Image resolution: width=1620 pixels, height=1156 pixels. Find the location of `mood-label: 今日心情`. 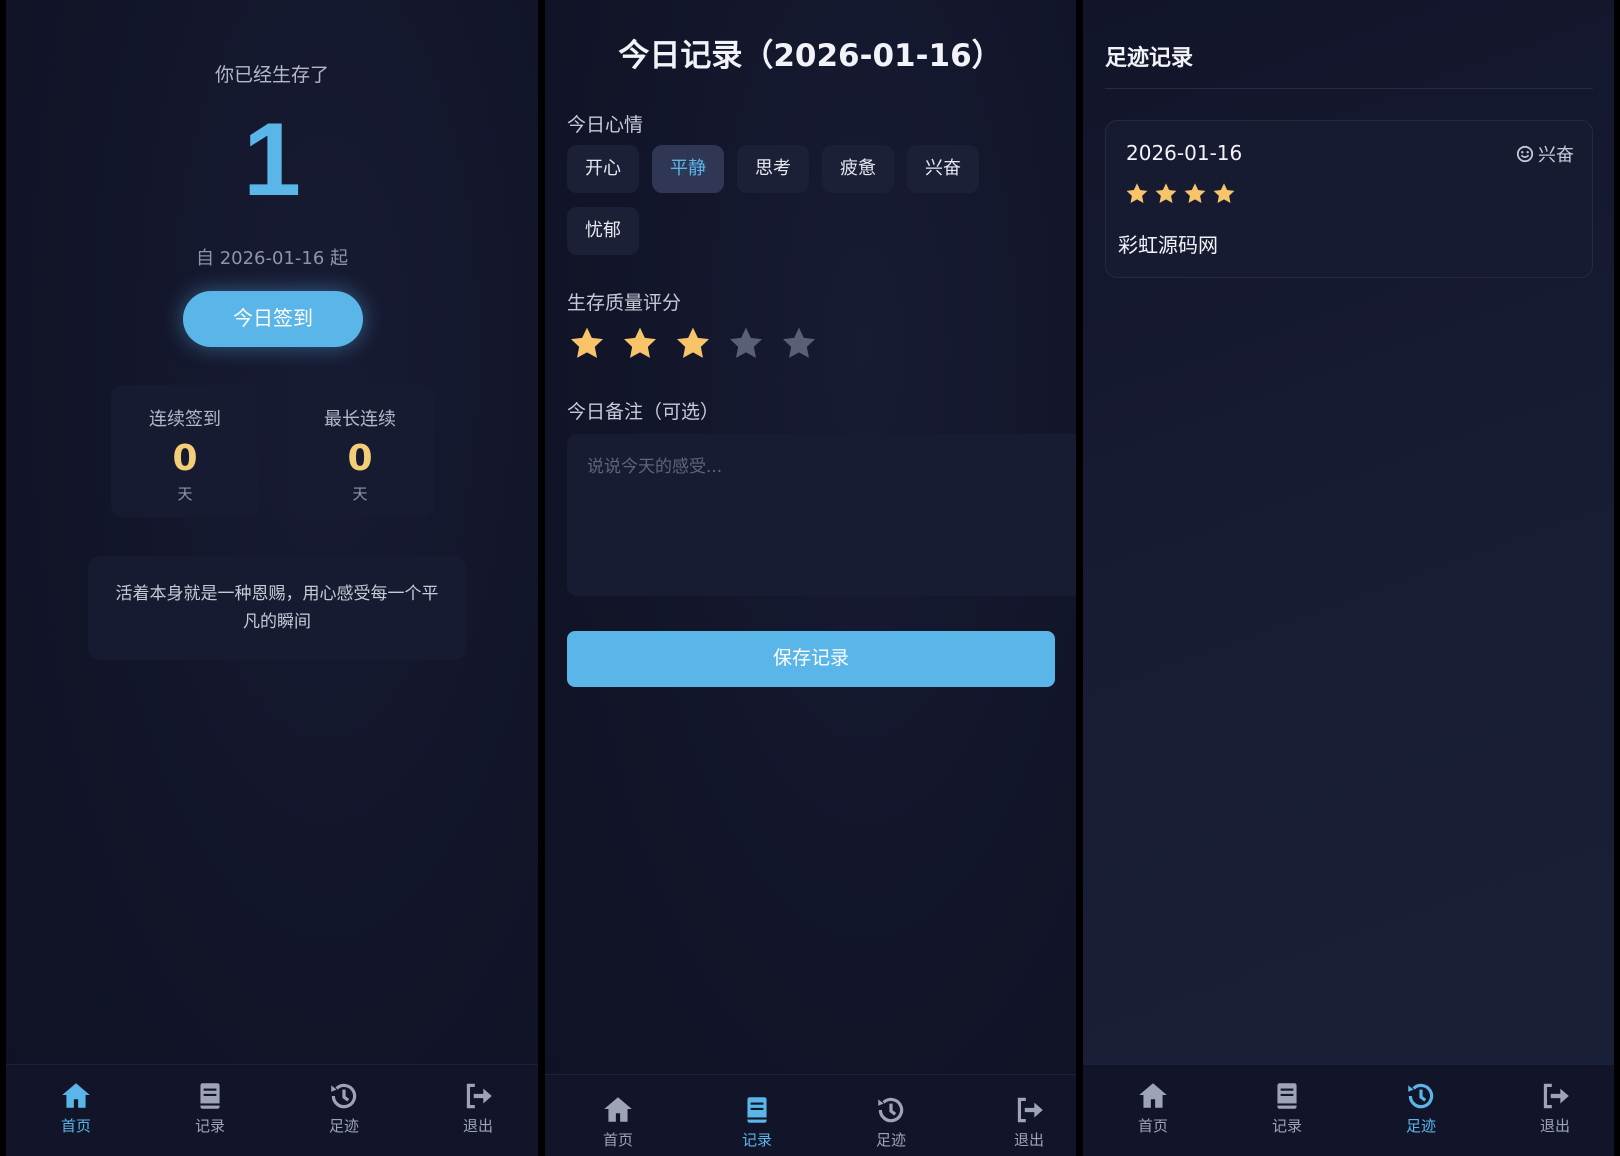

mood-label: 今日心情 is located at coordinates (605, 125).